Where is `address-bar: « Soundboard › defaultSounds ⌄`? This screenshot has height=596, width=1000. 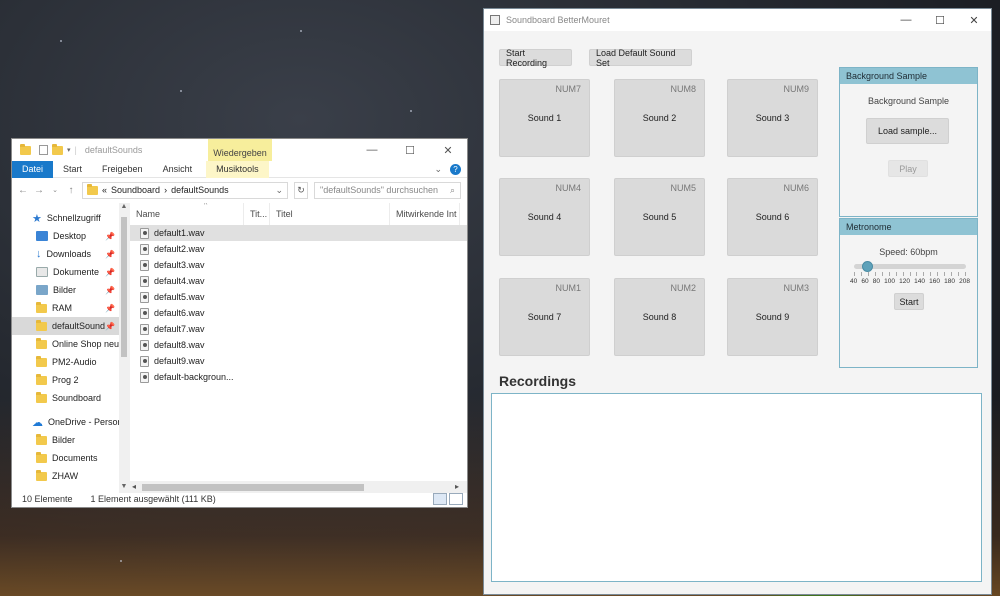 address-bar: « Soundboard › defaultSounds ⌄ is located at coordinates (185, 190).